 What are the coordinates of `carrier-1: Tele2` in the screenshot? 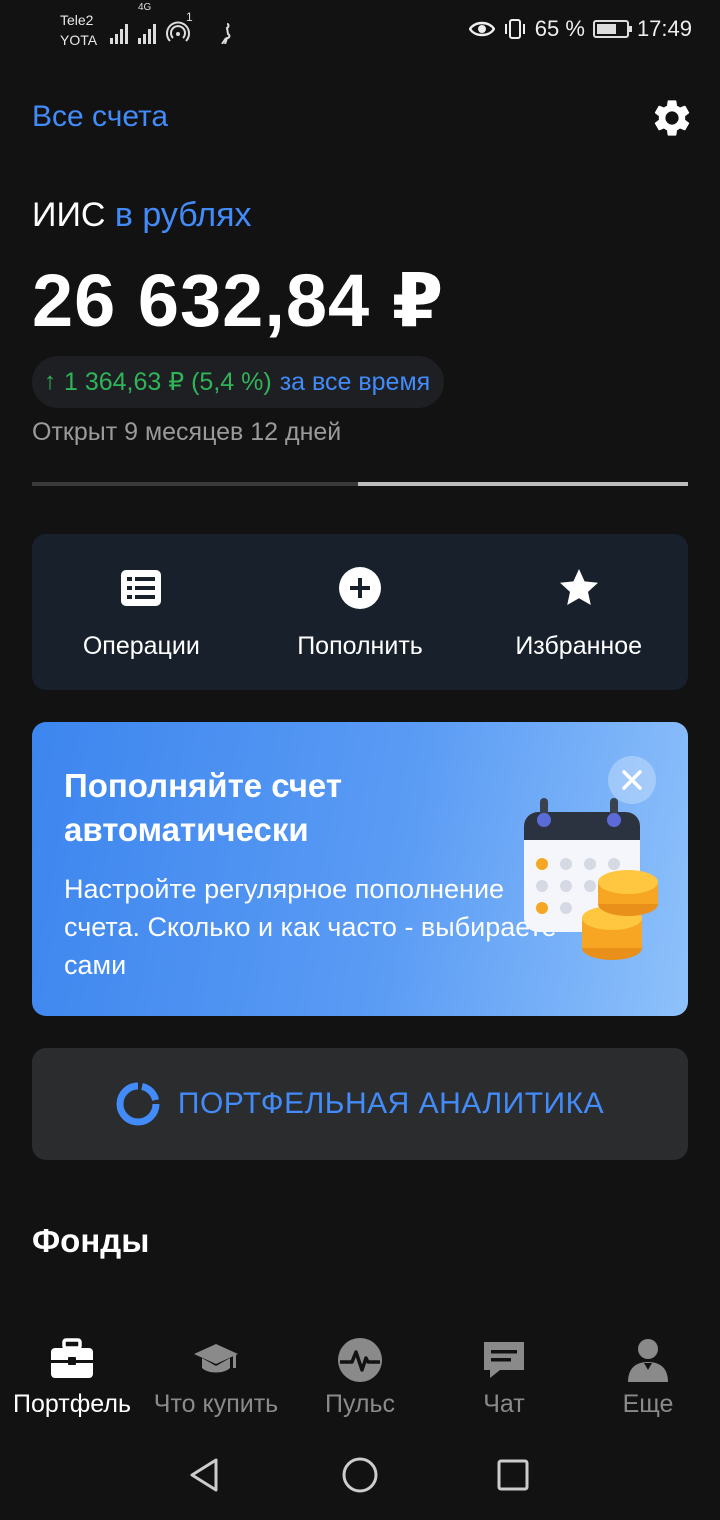 It's located at (77, 20).